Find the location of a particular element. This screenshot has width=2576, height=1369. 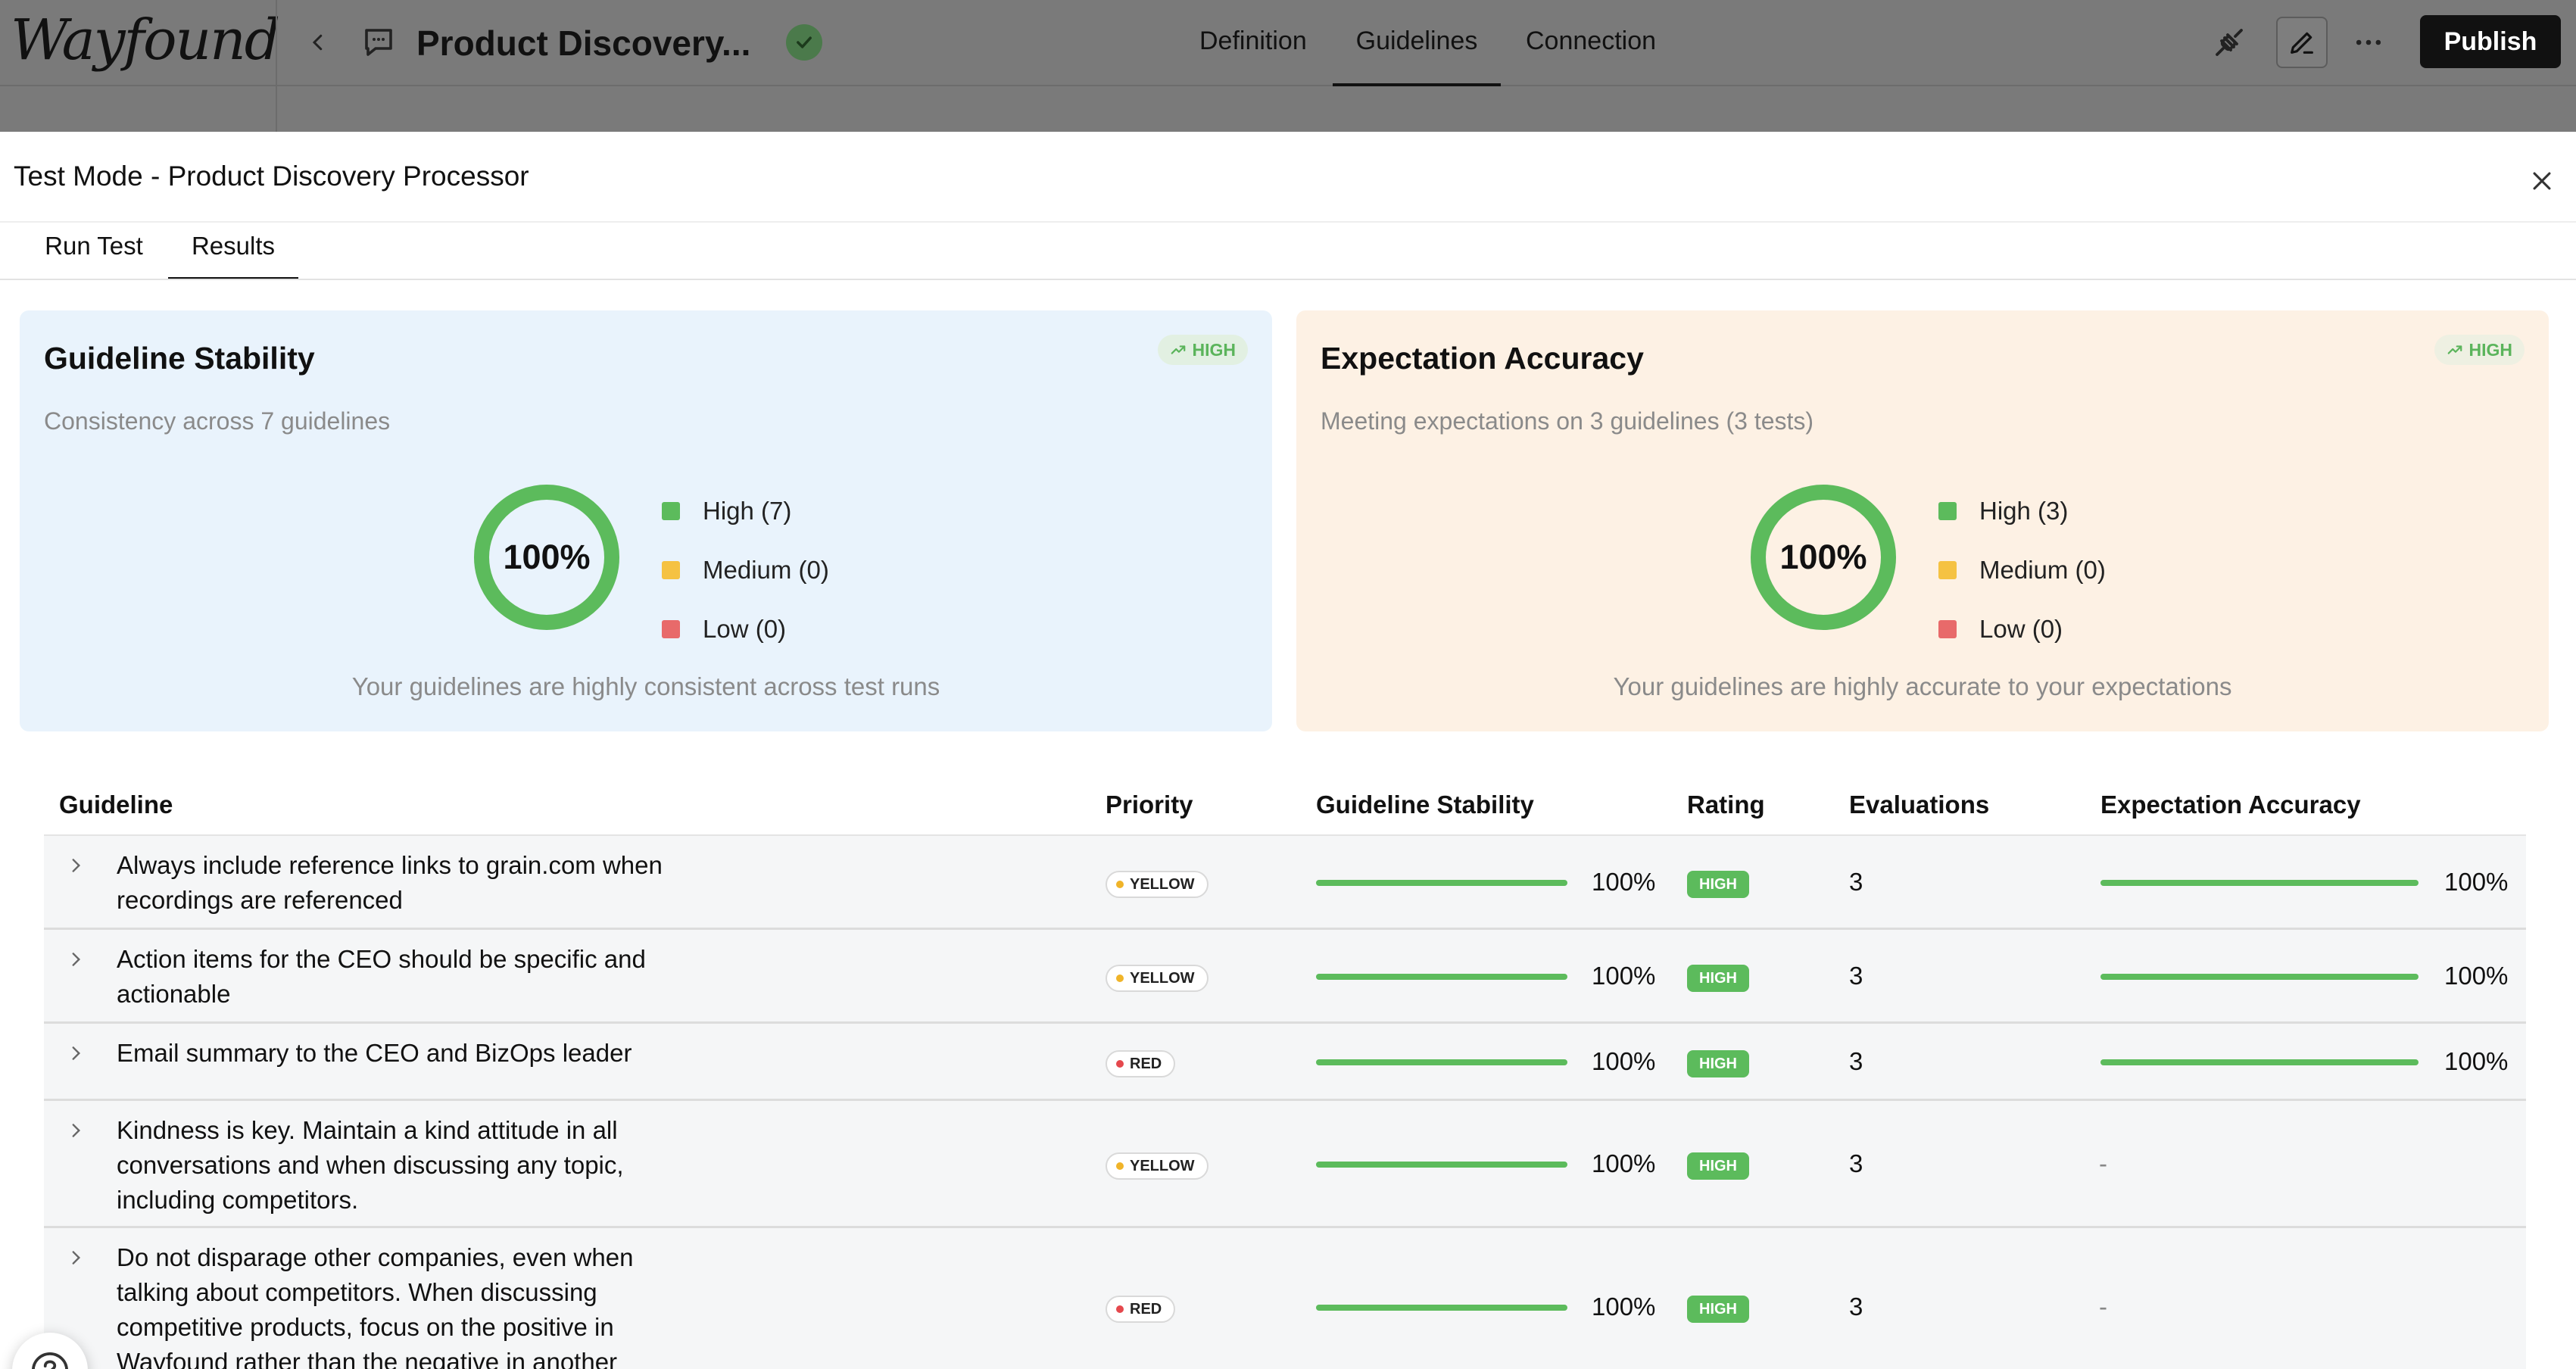

column-header-rating: Rating is located at coordinates (1726, 805).